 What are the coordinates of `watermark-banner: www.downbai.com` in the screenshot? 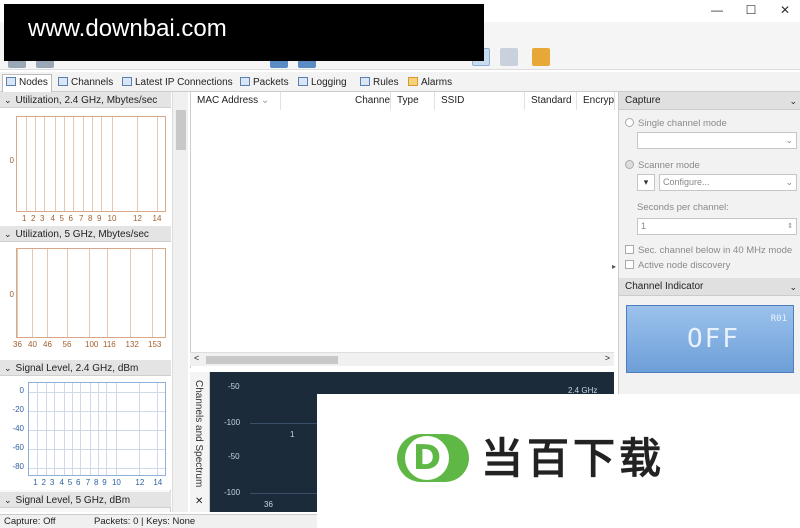 It's located at (244, 32).